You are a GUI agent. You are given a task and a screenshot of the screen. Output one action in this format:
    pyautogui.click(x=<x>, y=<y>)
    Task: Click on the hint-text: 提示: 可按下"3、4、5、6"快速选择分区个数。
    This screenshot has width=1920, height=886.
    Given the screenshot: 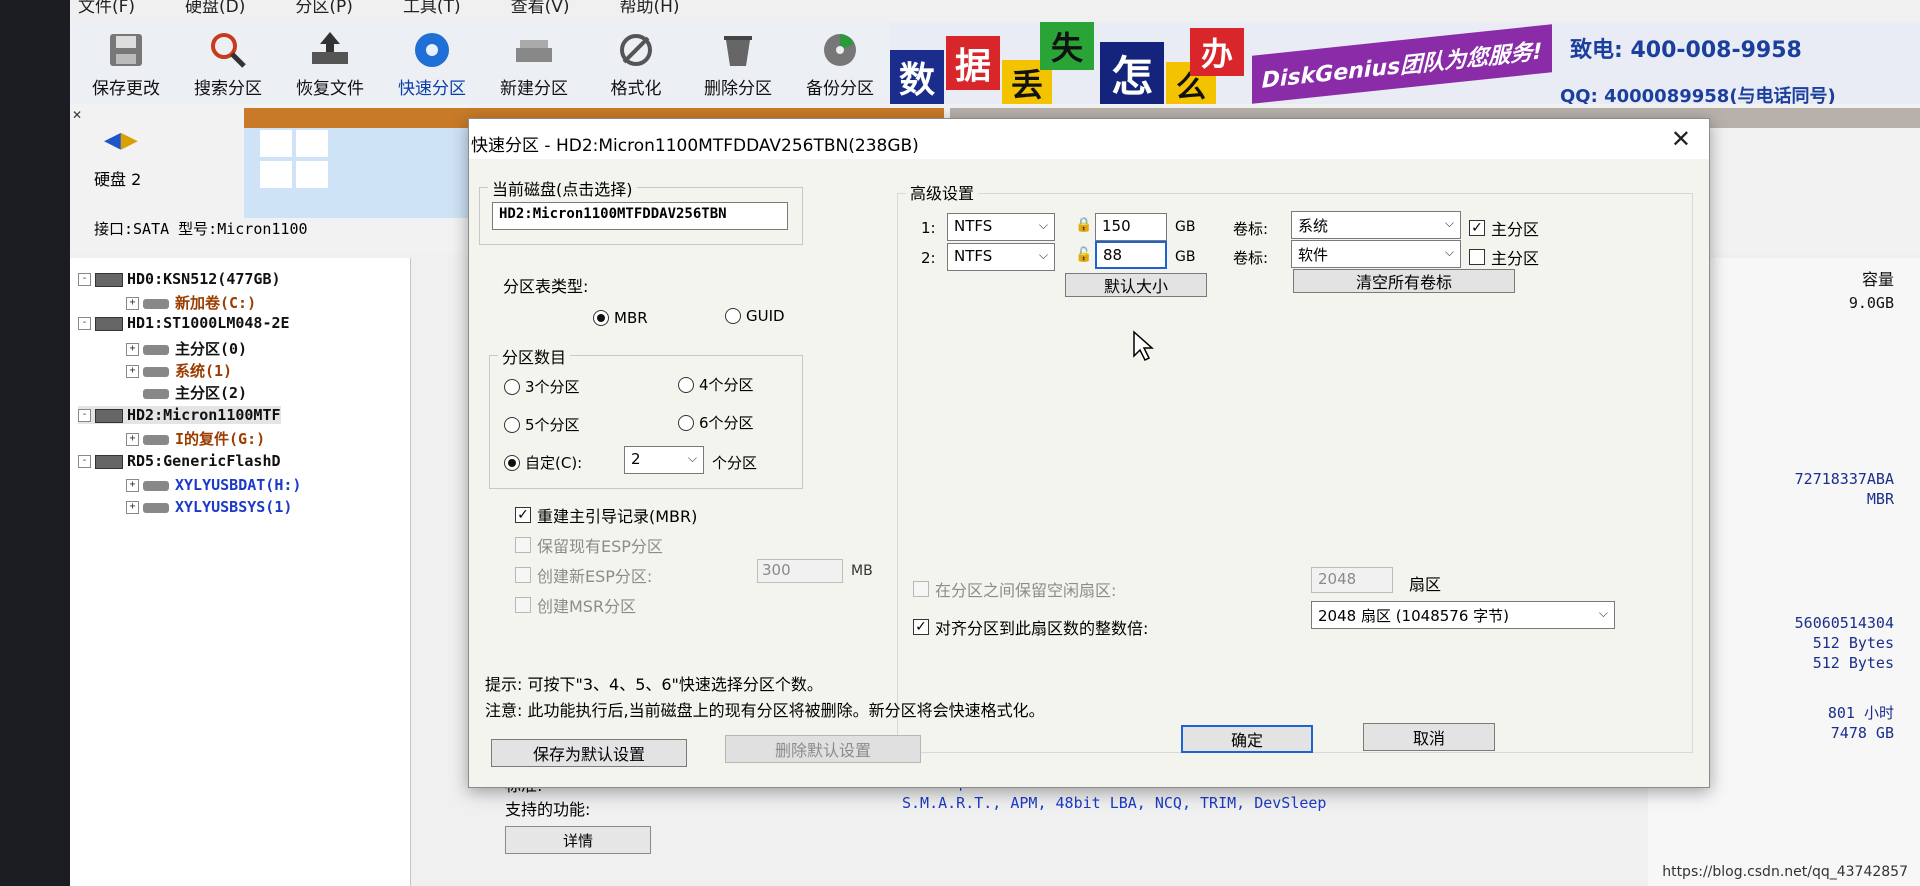 What is the action you would take?
    pyautogui.click(x=654, y=684)
    